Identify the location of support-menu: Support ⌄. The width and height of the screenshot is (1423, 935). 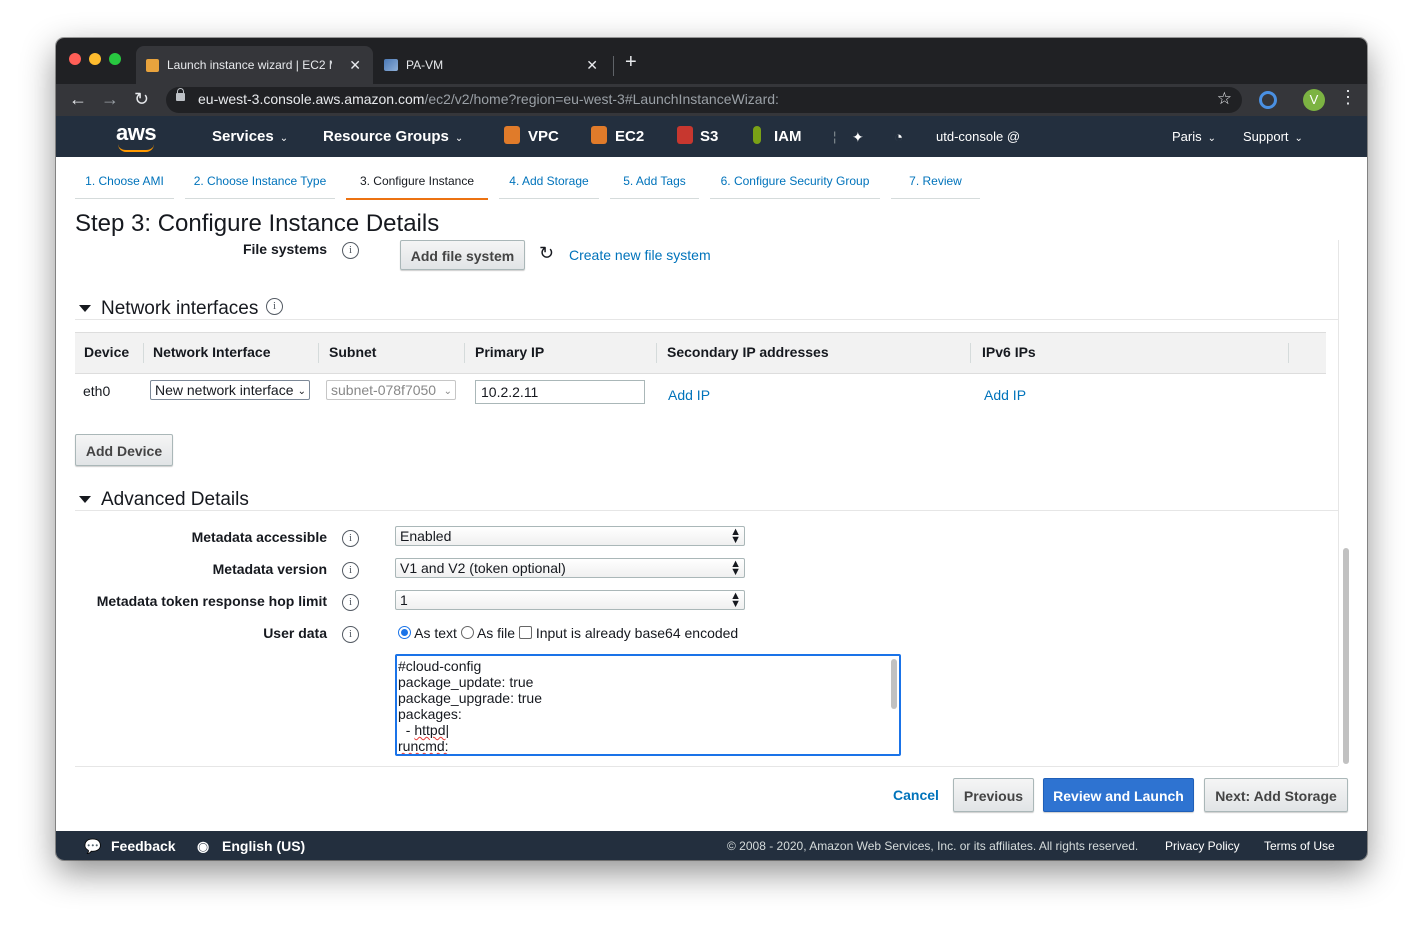
(1273, 136).